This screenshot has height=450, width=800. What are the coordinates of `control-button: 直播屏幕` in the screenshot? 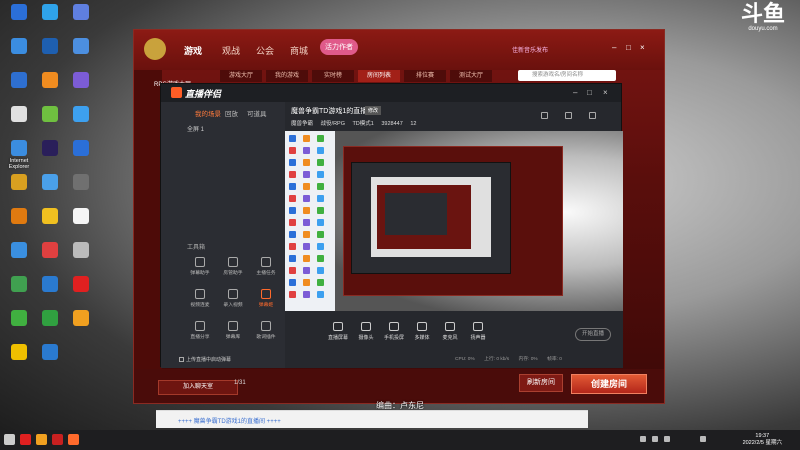 It's located at (338, 331).